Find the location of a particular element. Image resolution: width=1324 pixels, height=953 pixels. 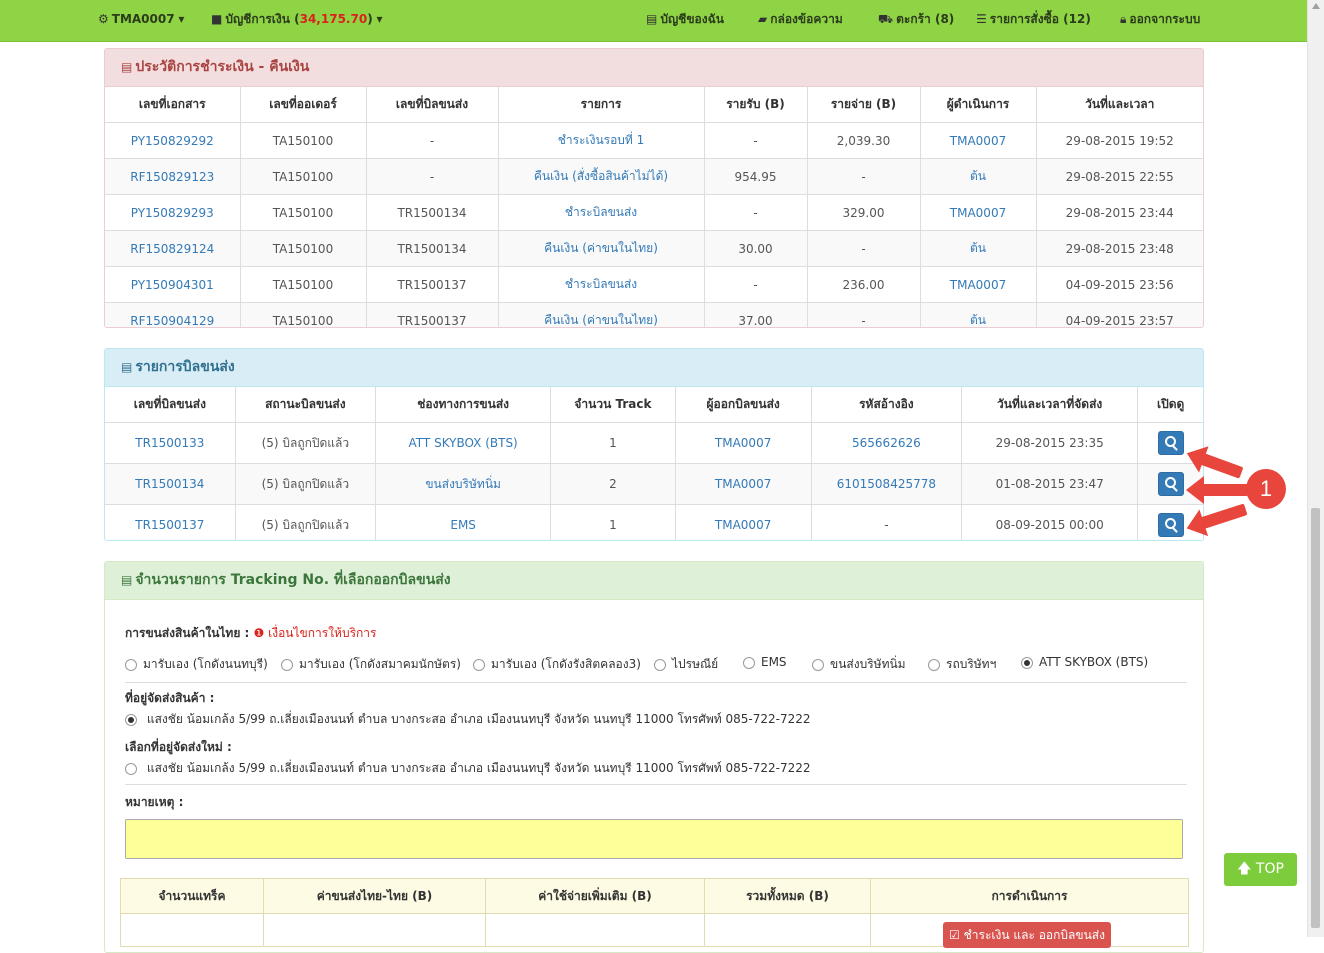

item-link: คืนเงิน (สั่งซื้อสินค้าไม่ได้) is located at coordinates (601, 176).